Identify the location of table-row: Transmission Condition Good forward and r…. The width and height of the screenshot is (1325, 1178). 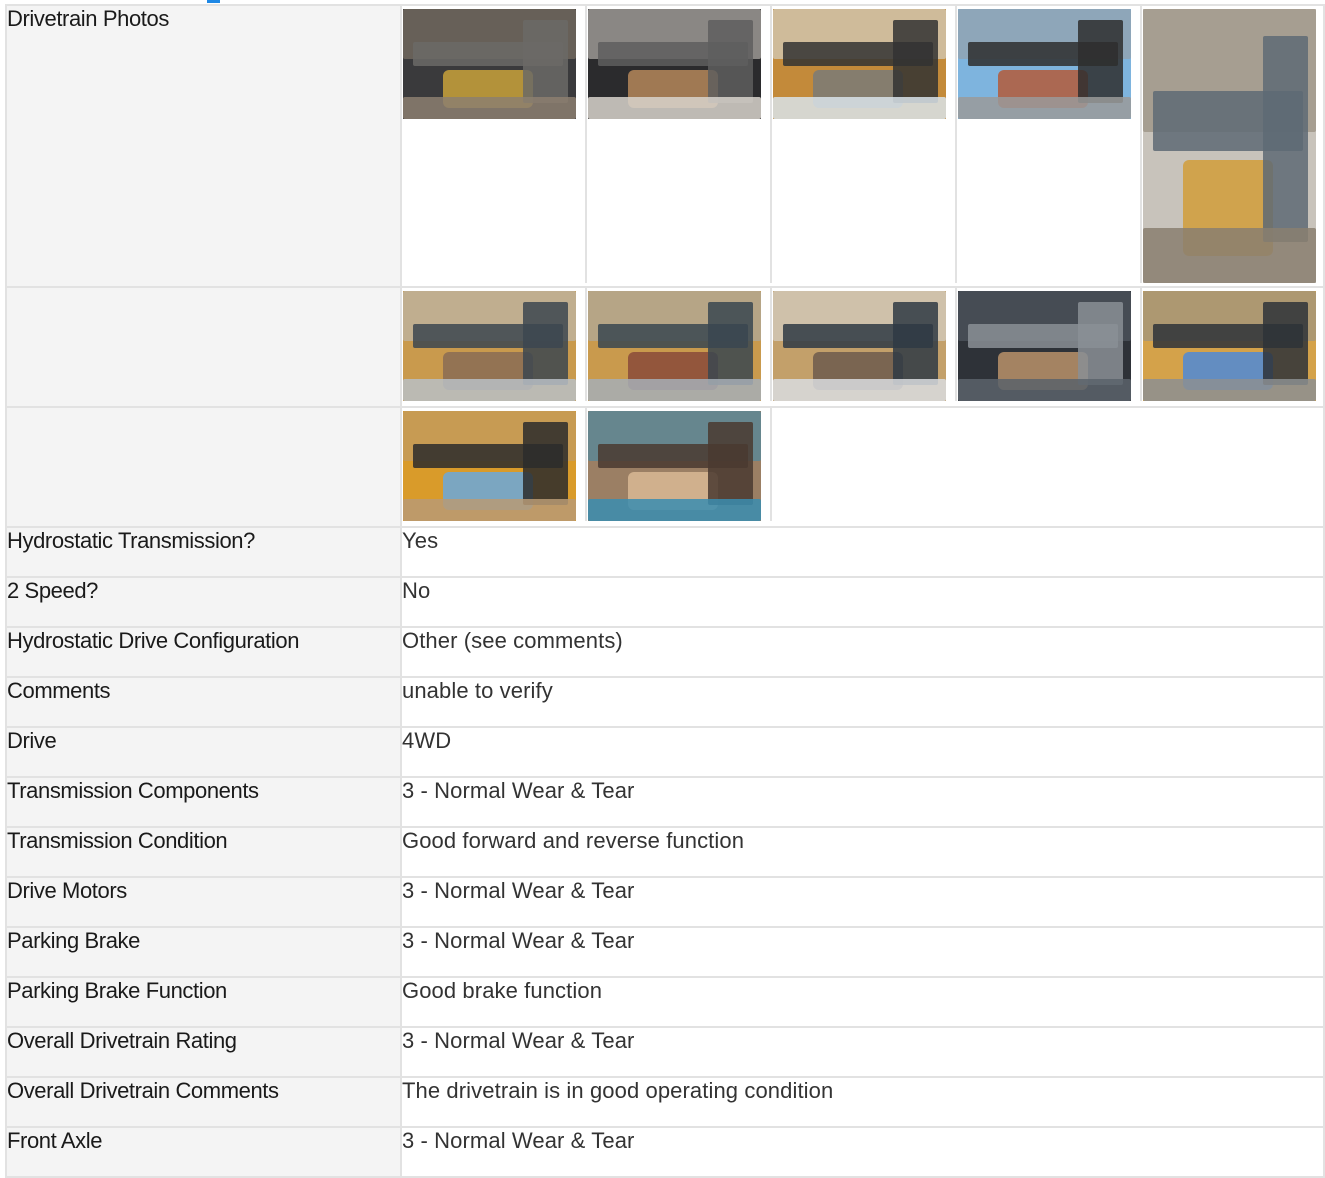
(665, 852).